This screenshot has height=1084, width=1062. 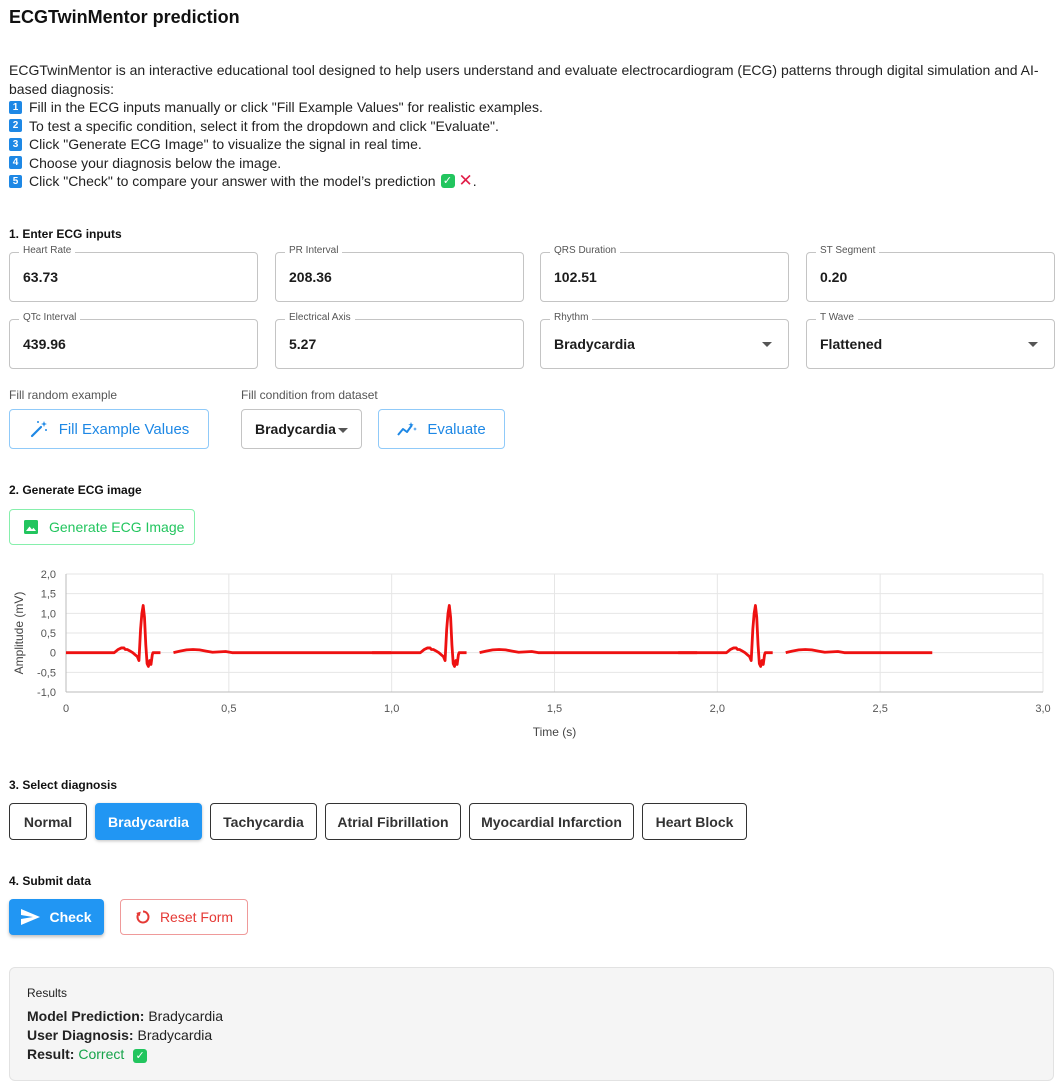 I want to click on model-prediction-row: Model Prediction: Bradycardia, so click(x=125, y=1016).